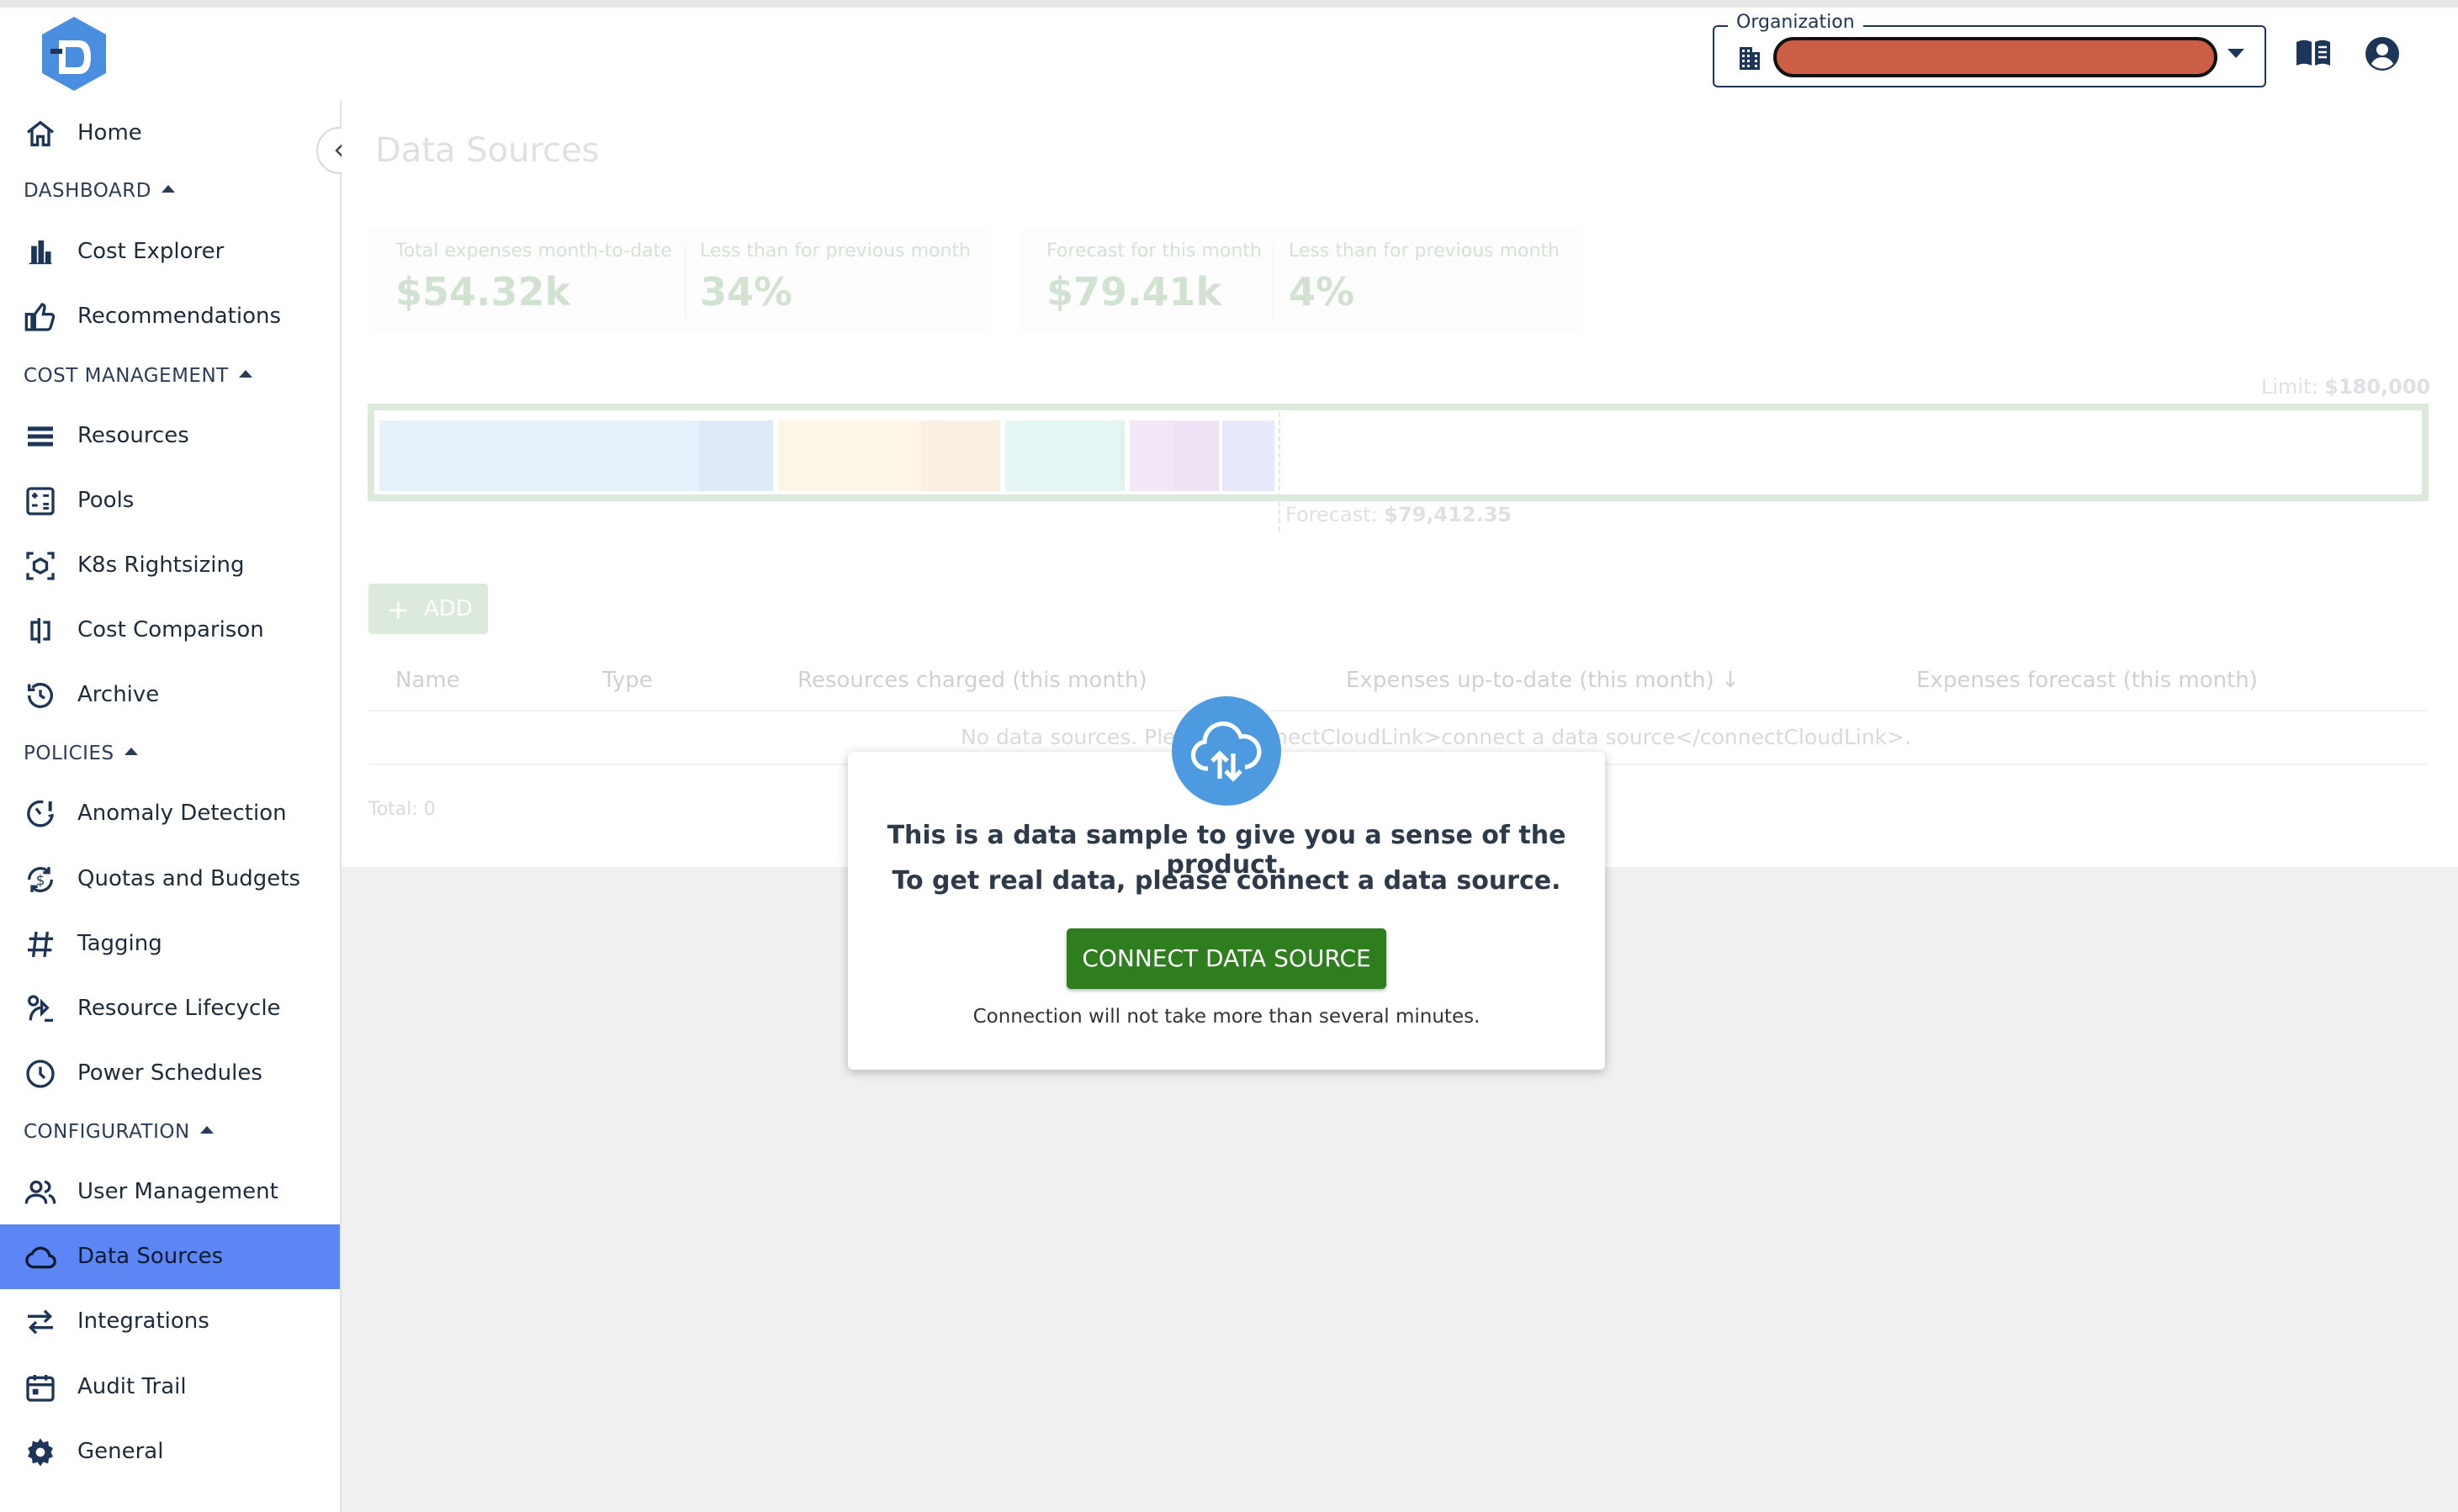 This screenshot has height=1512, width=2458. Describe the element at coordinates (170, 944) in the screenshot. I see `sidebar-item-tagging: Tagging` at that location.